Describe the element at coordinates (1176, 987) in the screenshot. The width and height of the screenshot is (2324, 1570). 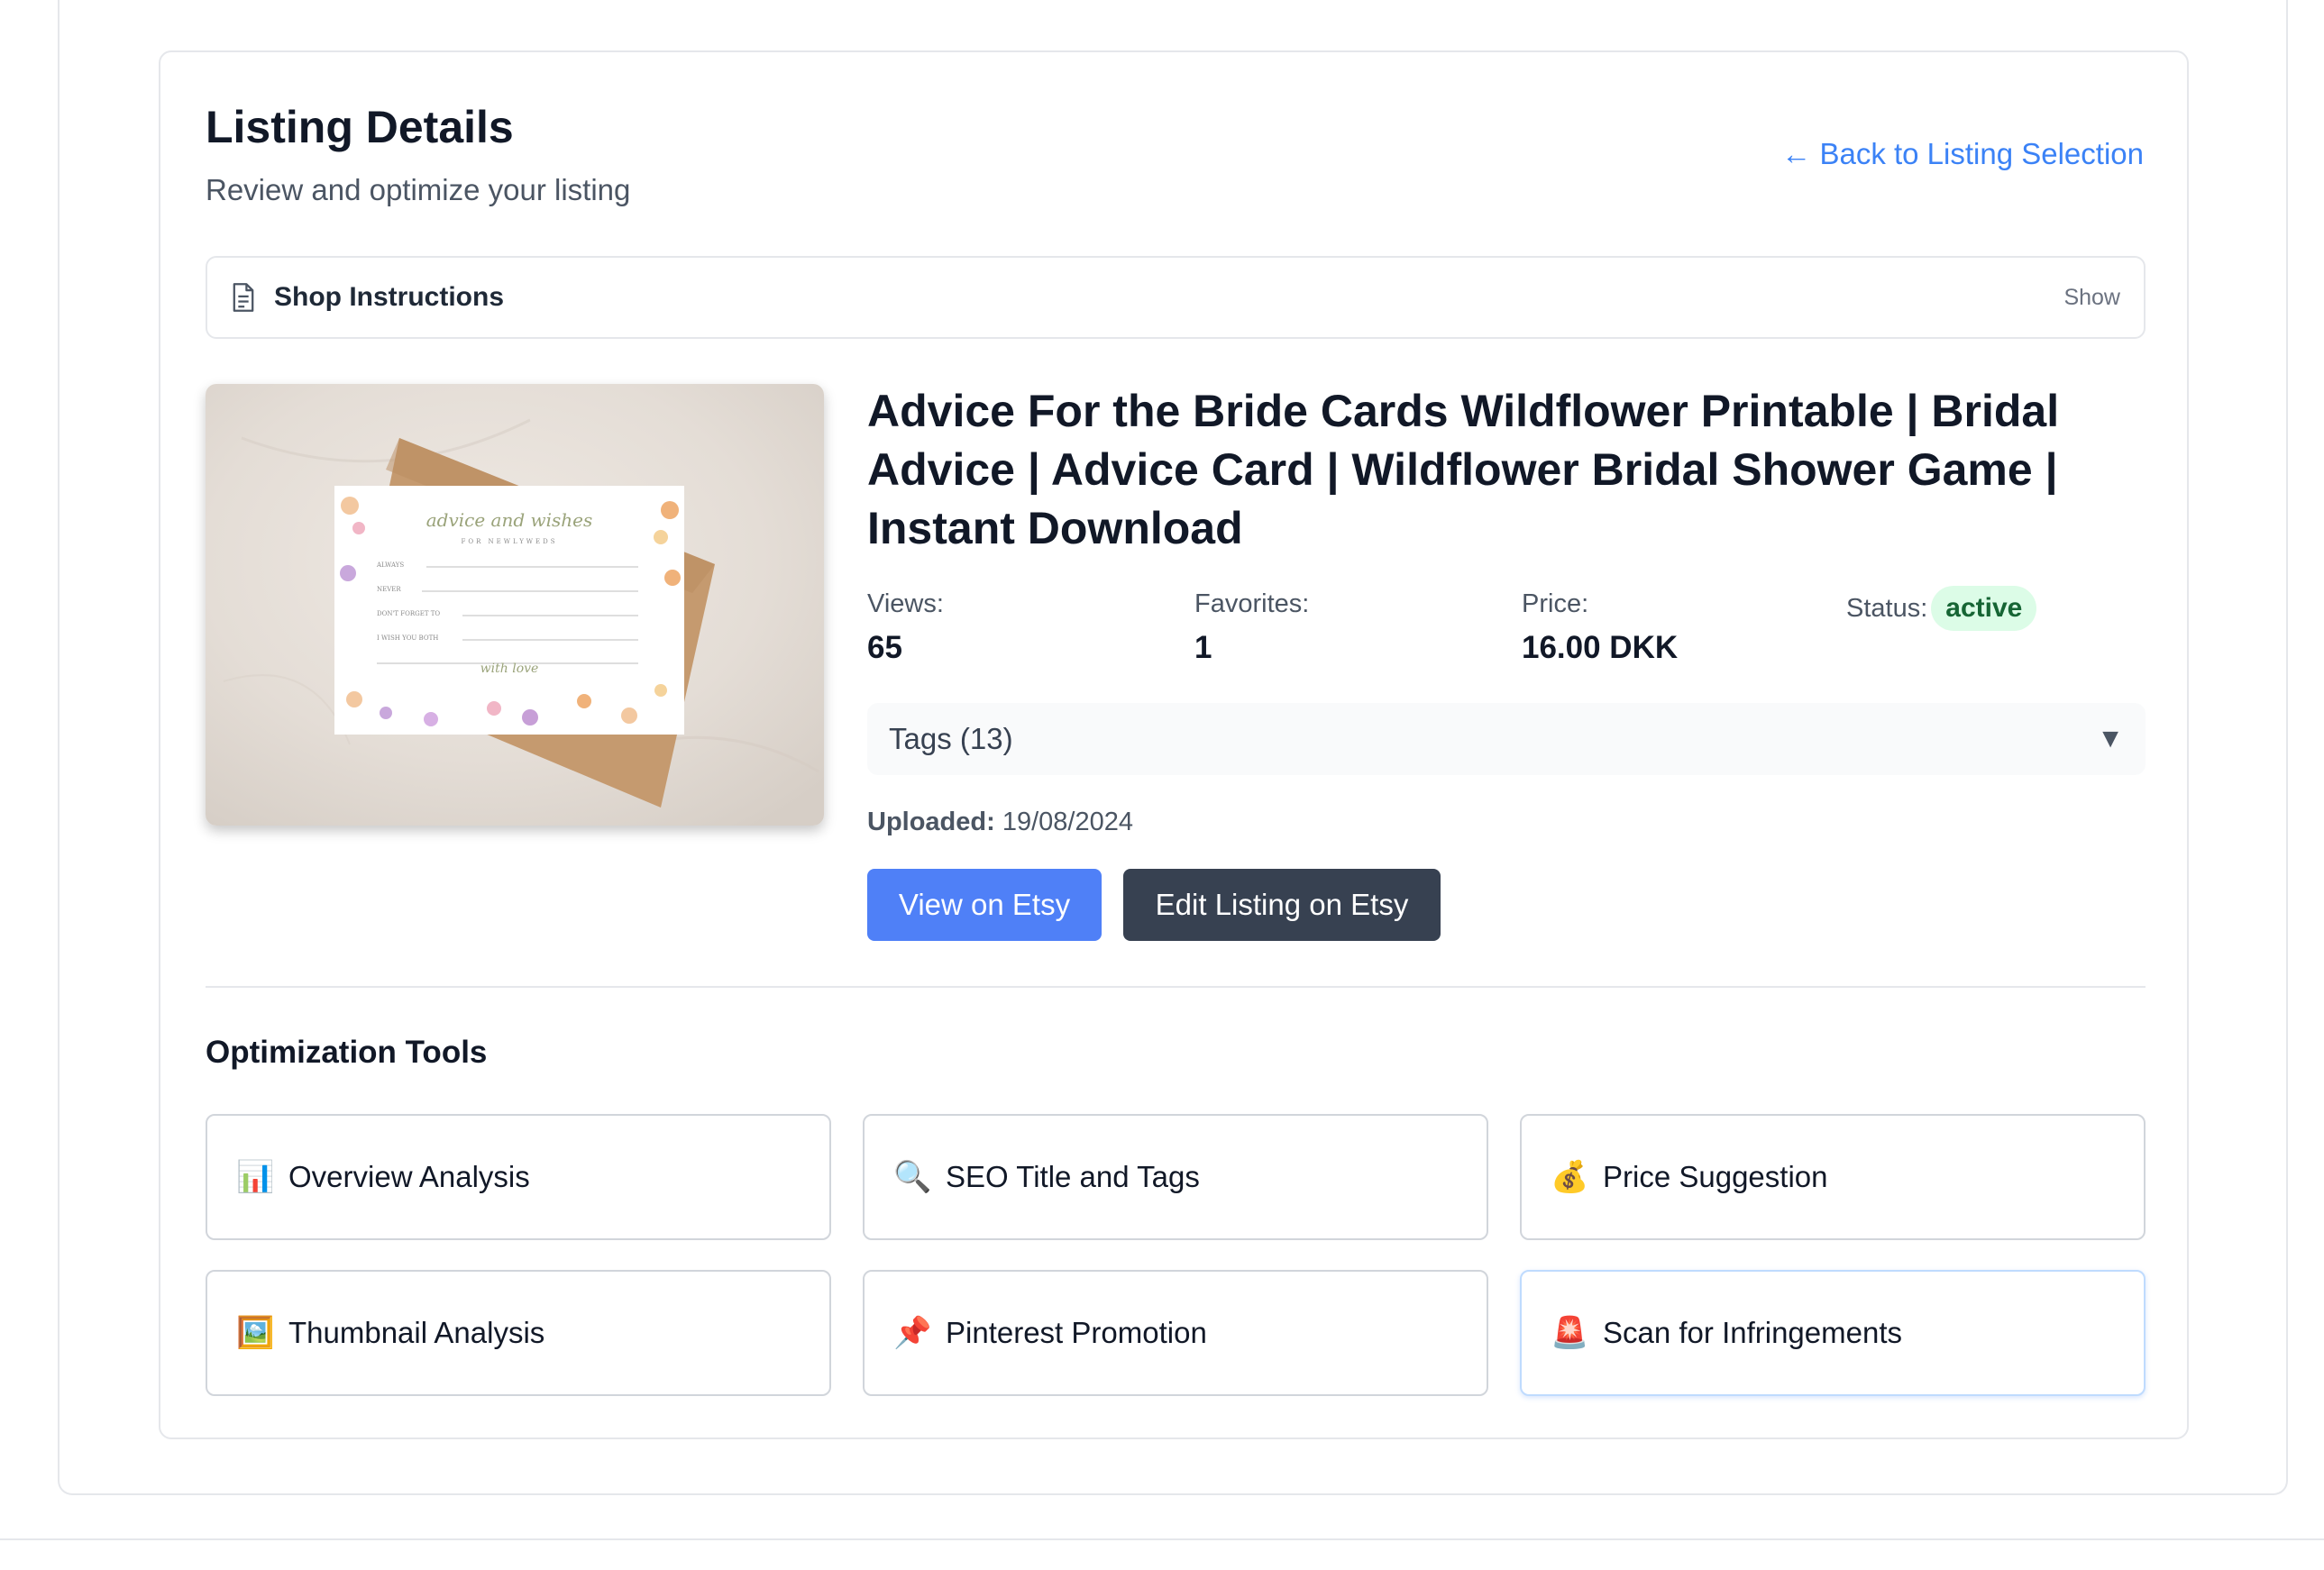
I see `section-divider` at that location.